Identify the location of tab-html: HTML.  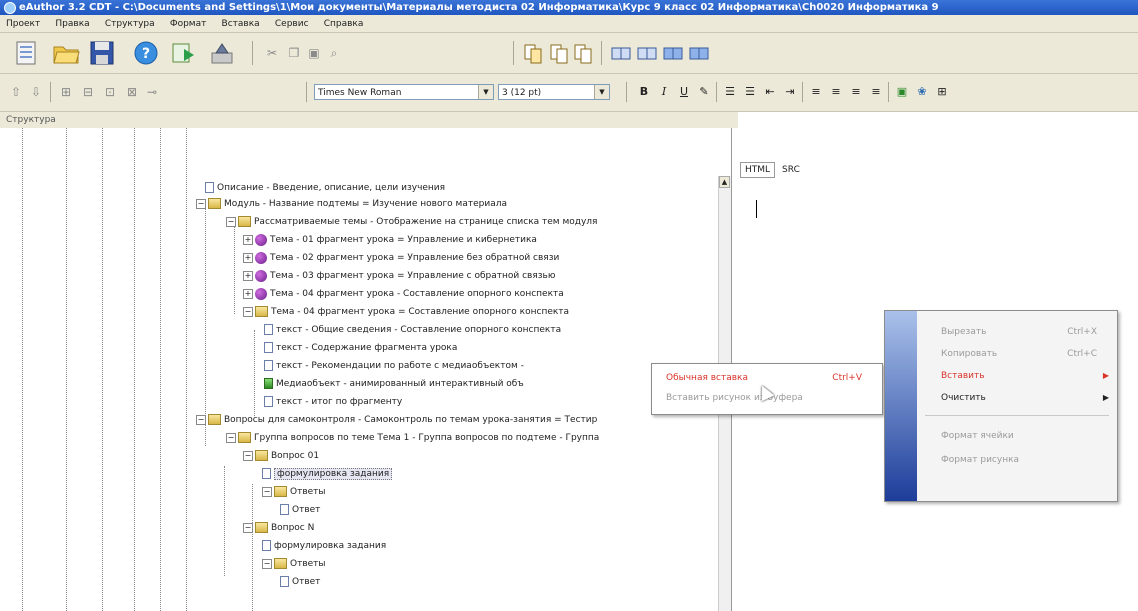
(758, 170).